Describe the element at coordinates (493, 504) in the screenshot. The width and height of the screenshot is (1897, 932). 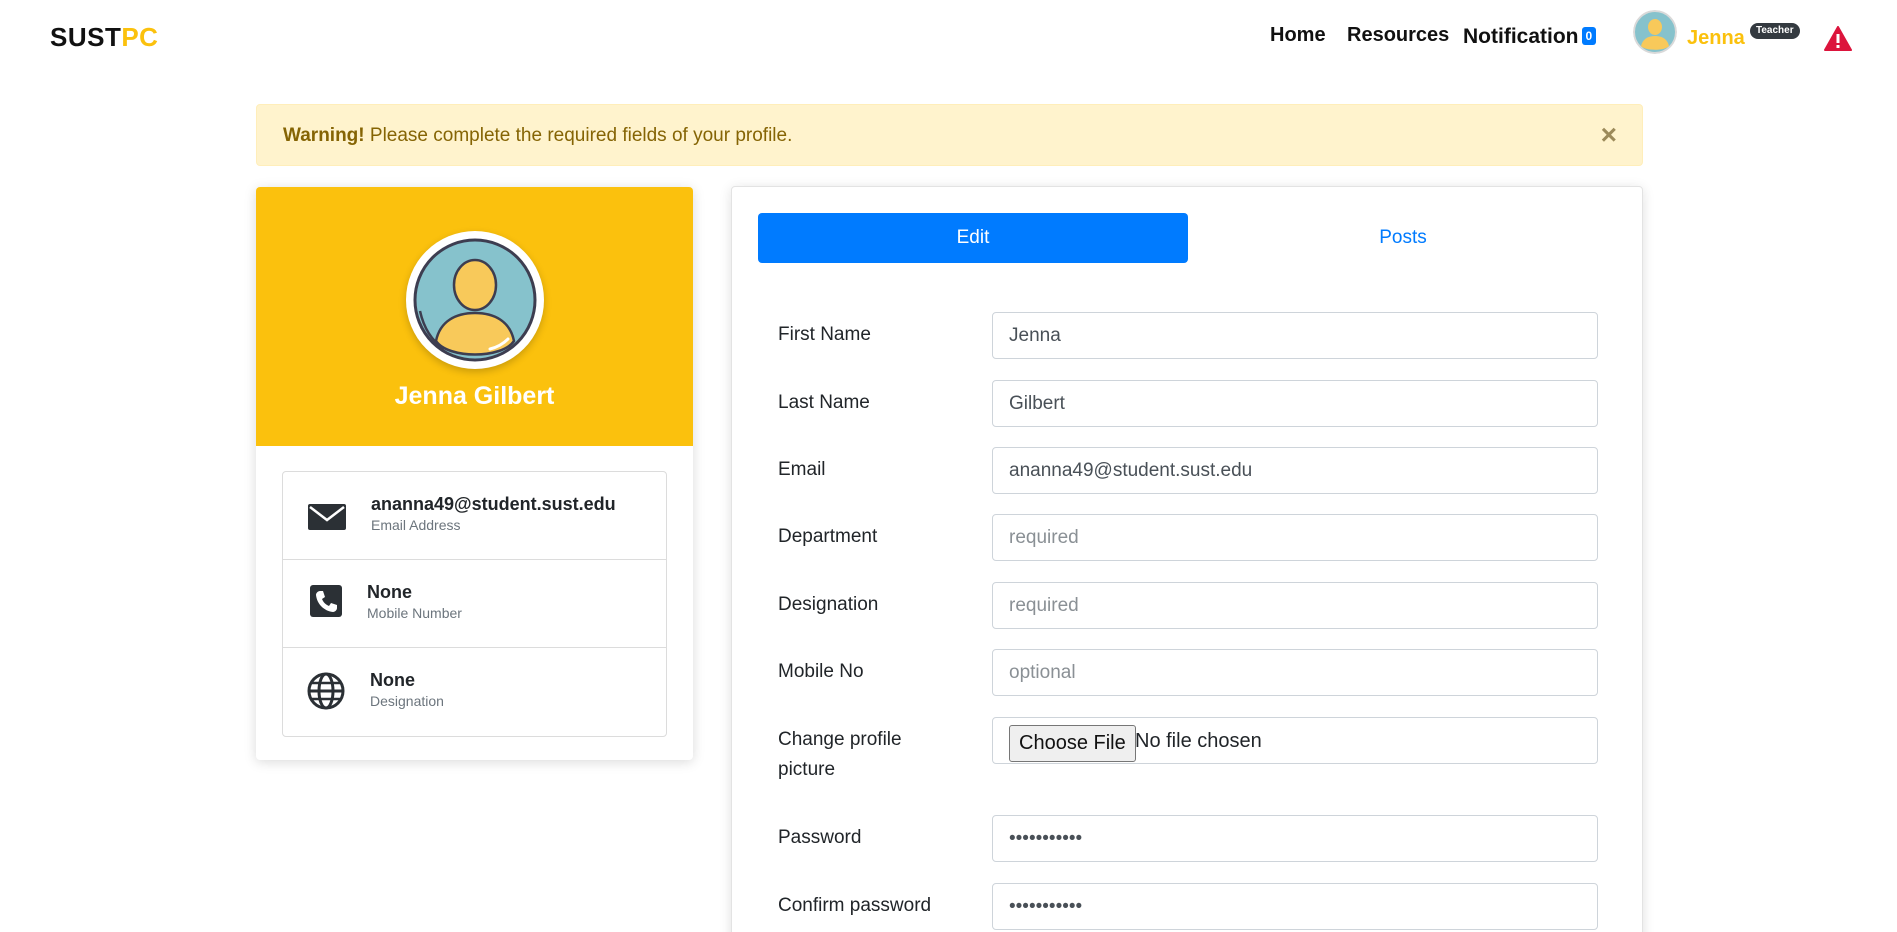
I see `info-email-value: ananna49@student.sust.edu` at that location.